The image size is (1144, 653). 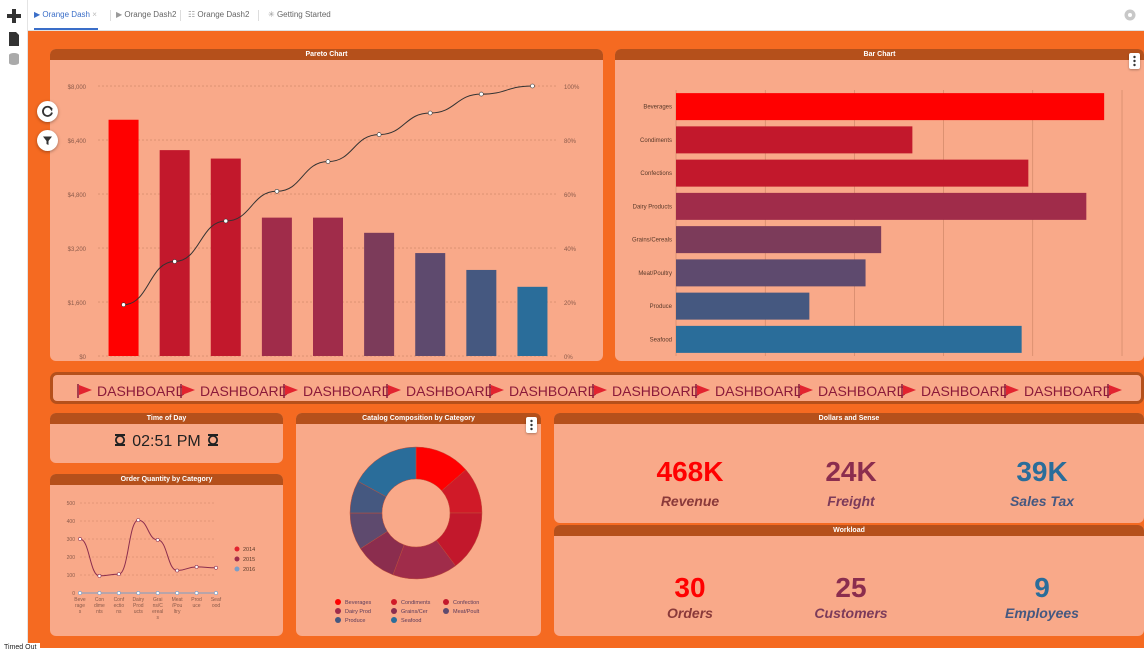 What do you see at coordinates (570, 304) in the screenshot?
I see `pareto-y2tick: 20%` at bounding box center [570, 304].